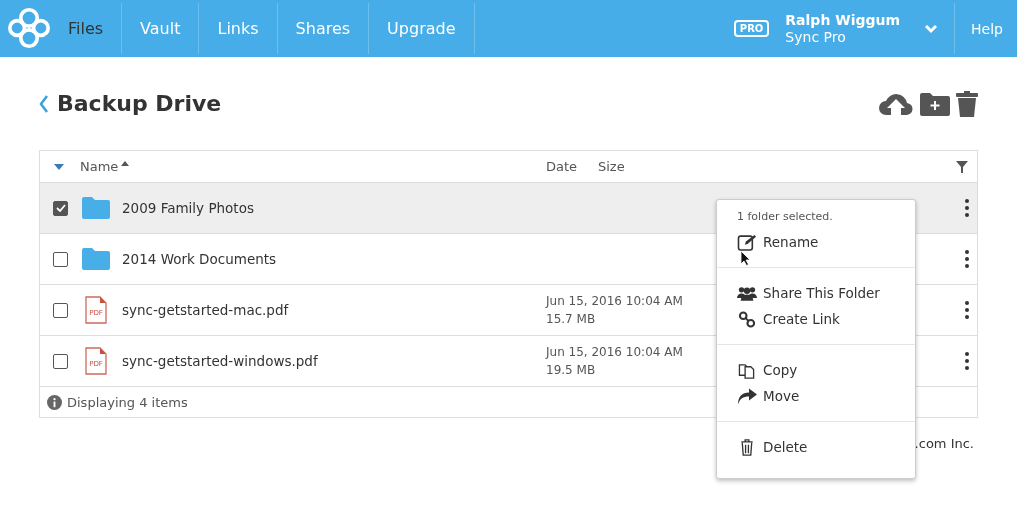 The width and height of the screenshot is (1017, 505). Describe the element at coordinates (334, 208) in the screenshot. I see `file-name: 2009 Family Photos` at that location.